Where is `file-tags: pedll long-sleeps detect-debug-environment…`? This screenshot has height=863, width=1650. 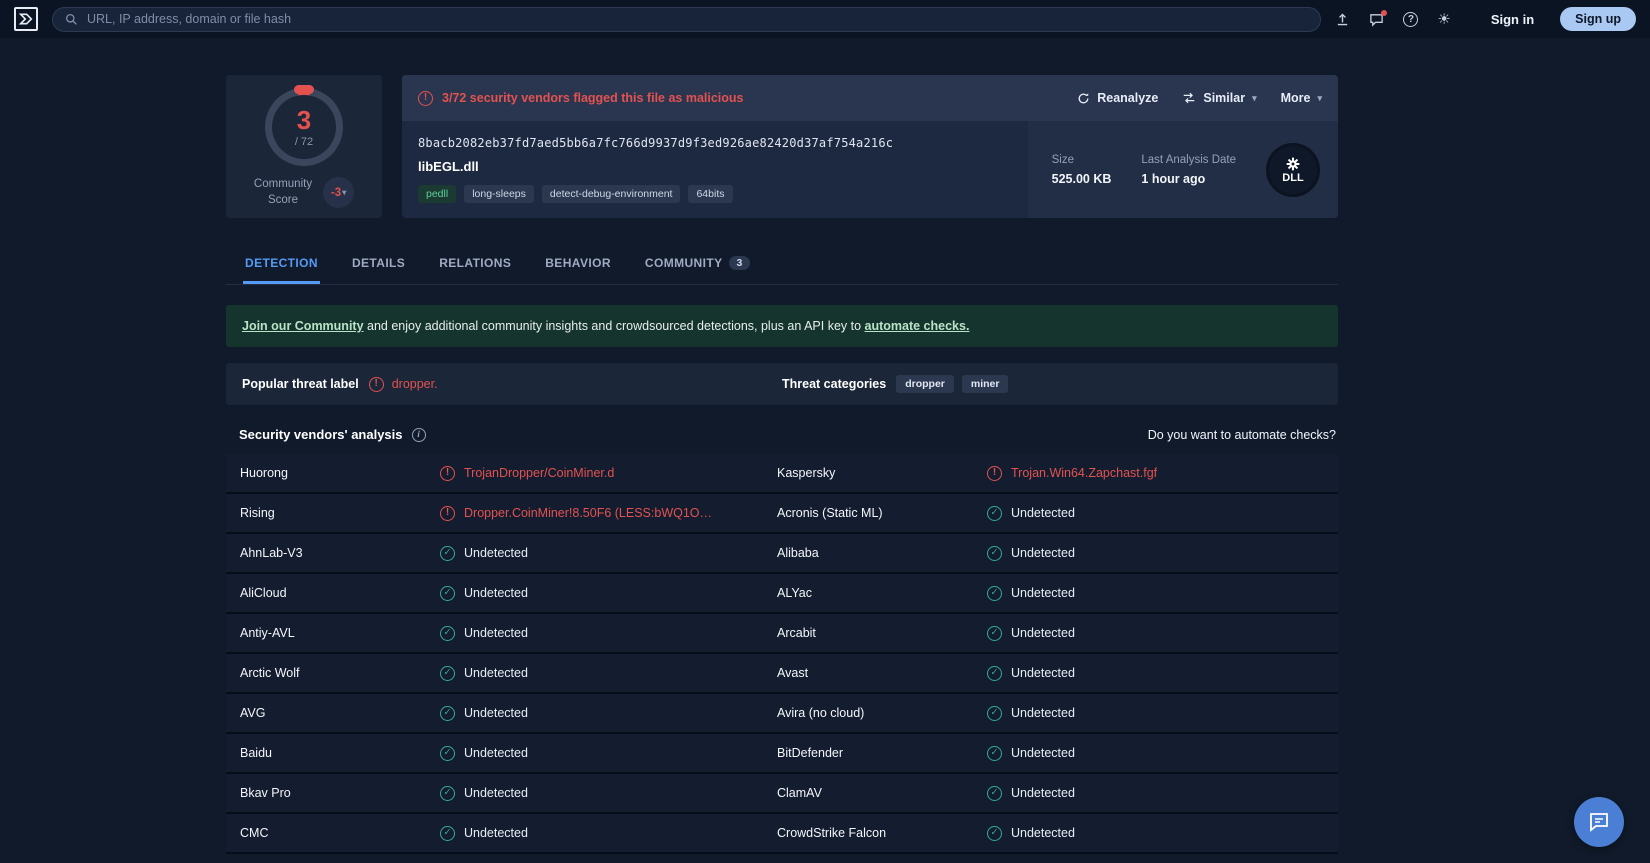 file-tags: pedll long-sleeps detect-debug-environment… is located at coordinates (715, 194).